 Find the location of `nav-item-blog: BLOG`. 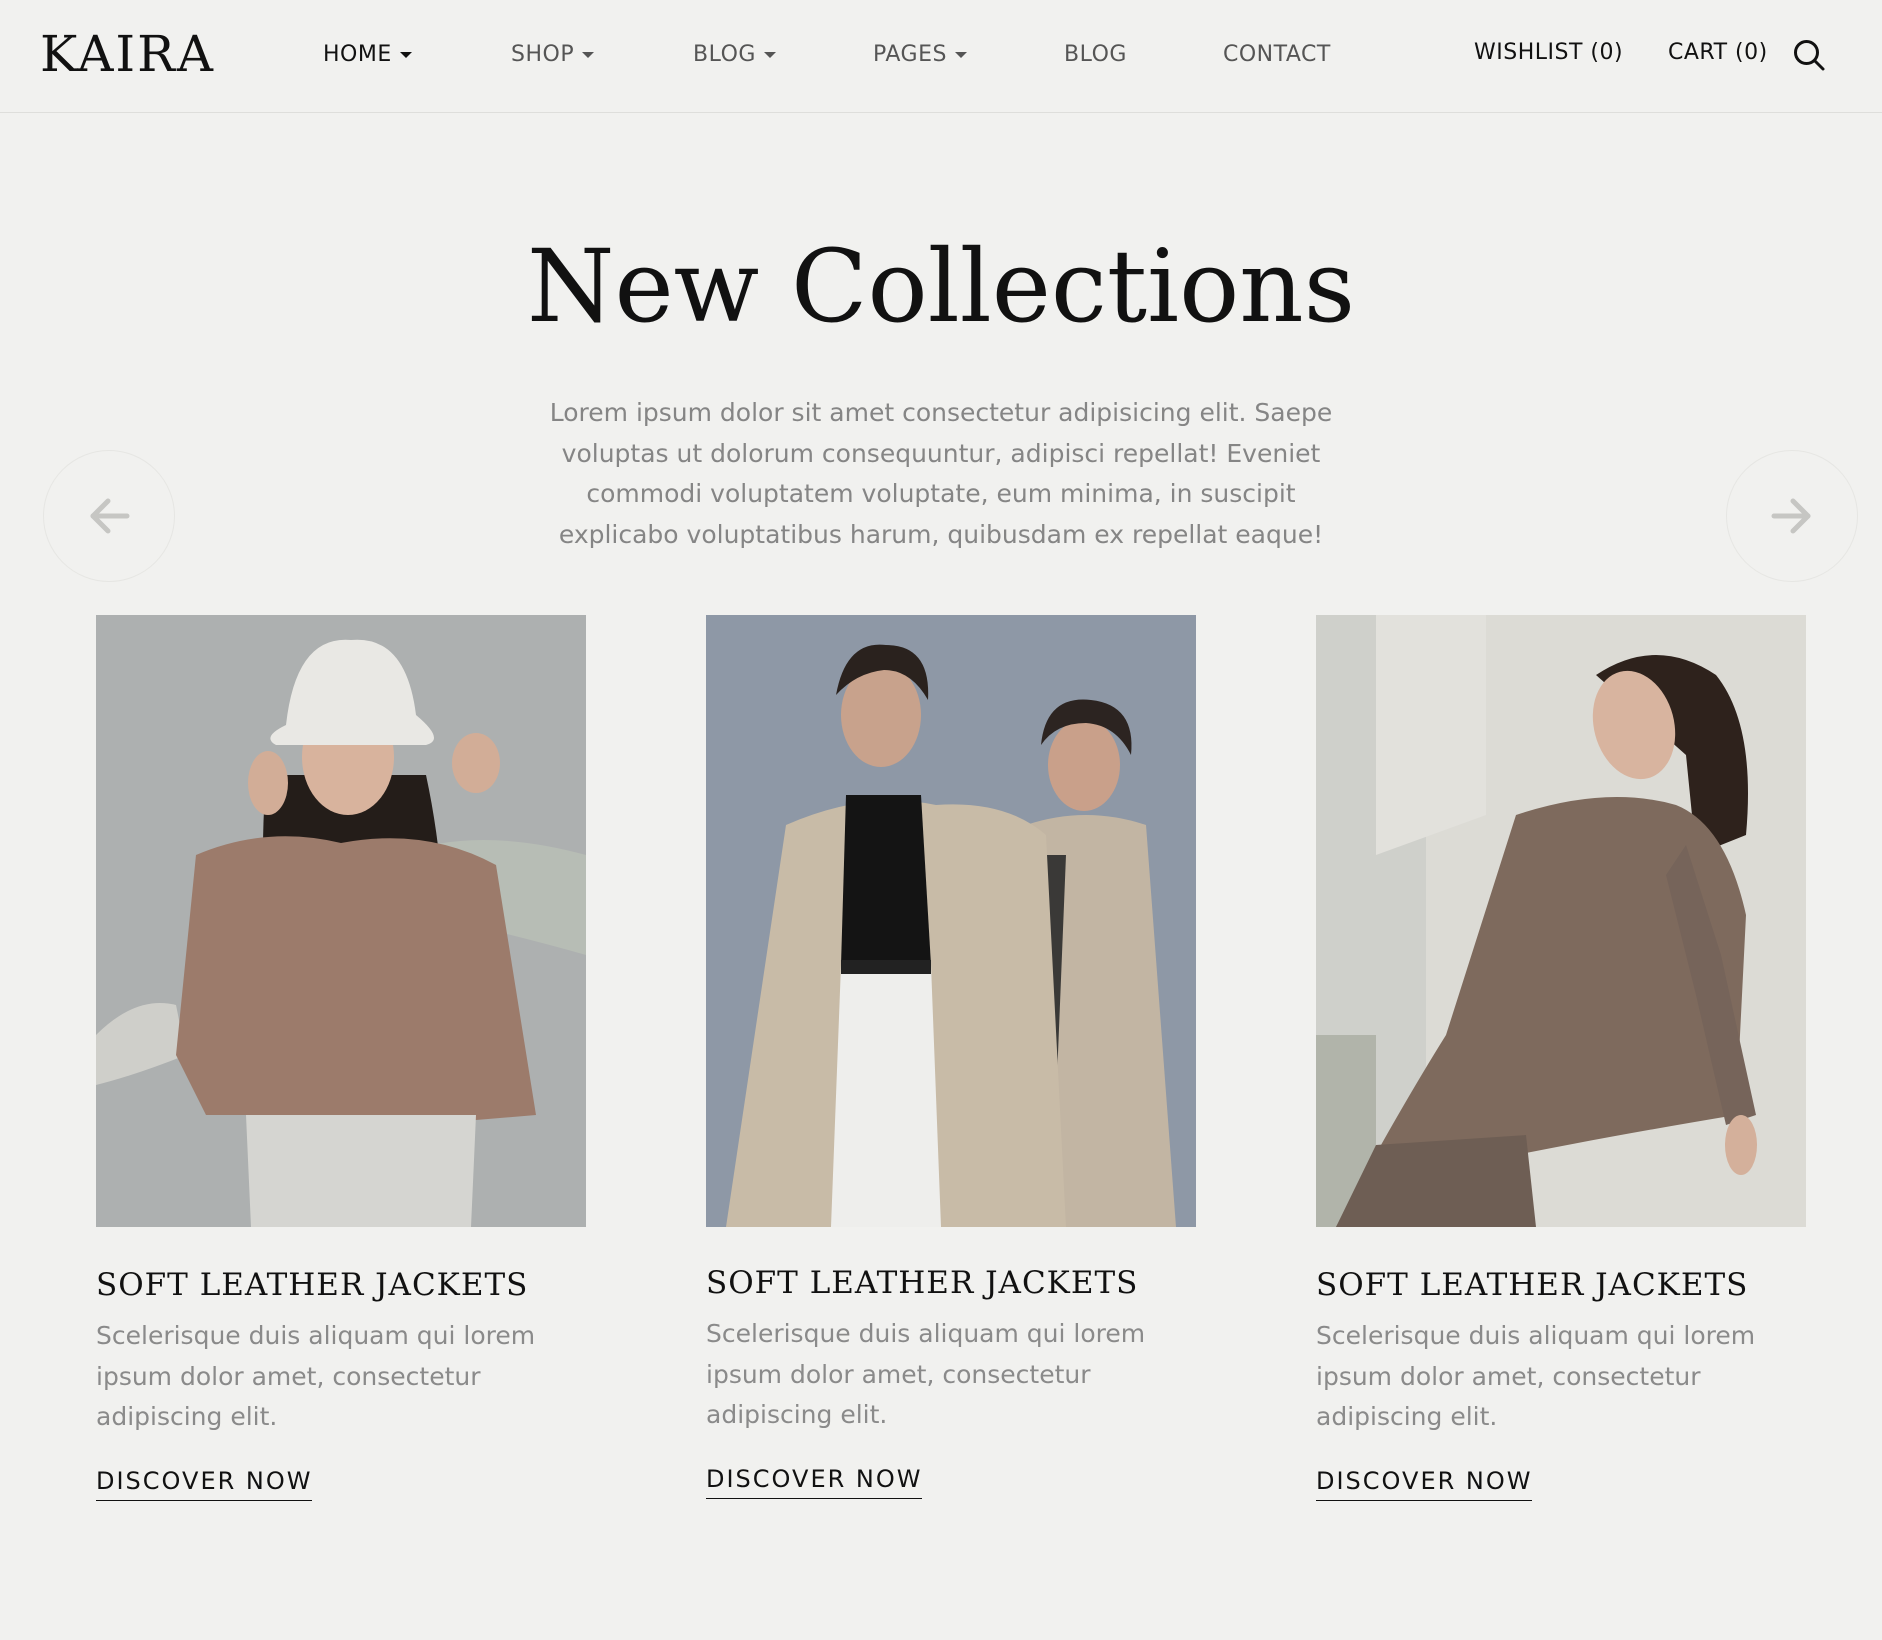

nav-item-blog: BLOG is located at coordinates (1095, 55).